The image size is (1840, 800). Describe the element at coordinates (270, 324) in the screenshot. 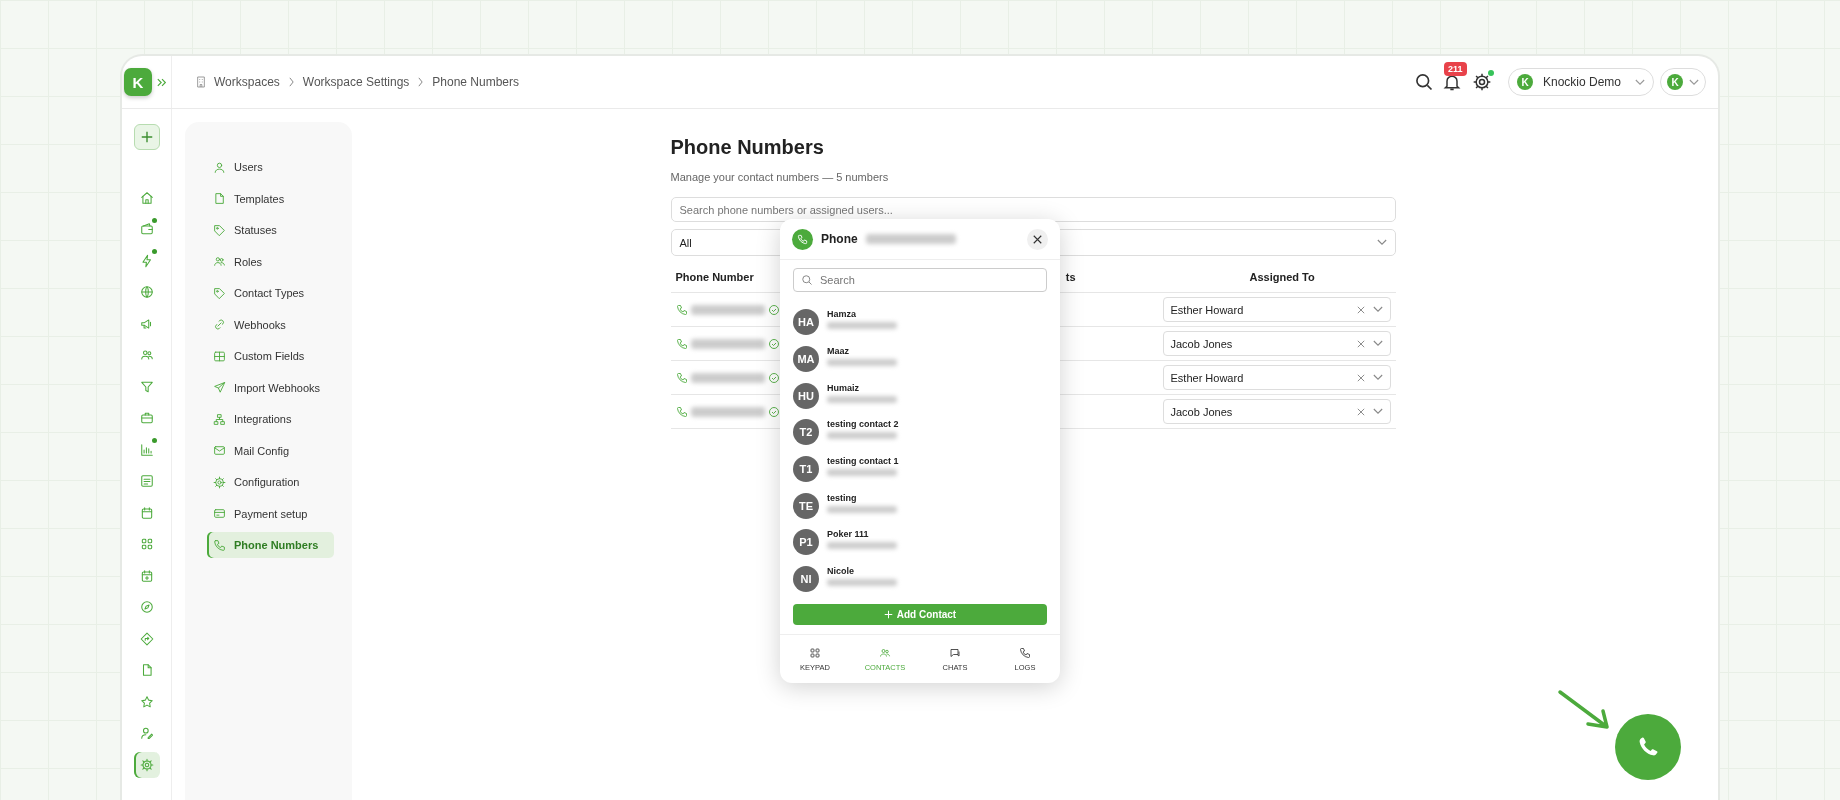

I see `settings-nav-item: Webhooks` at that location.